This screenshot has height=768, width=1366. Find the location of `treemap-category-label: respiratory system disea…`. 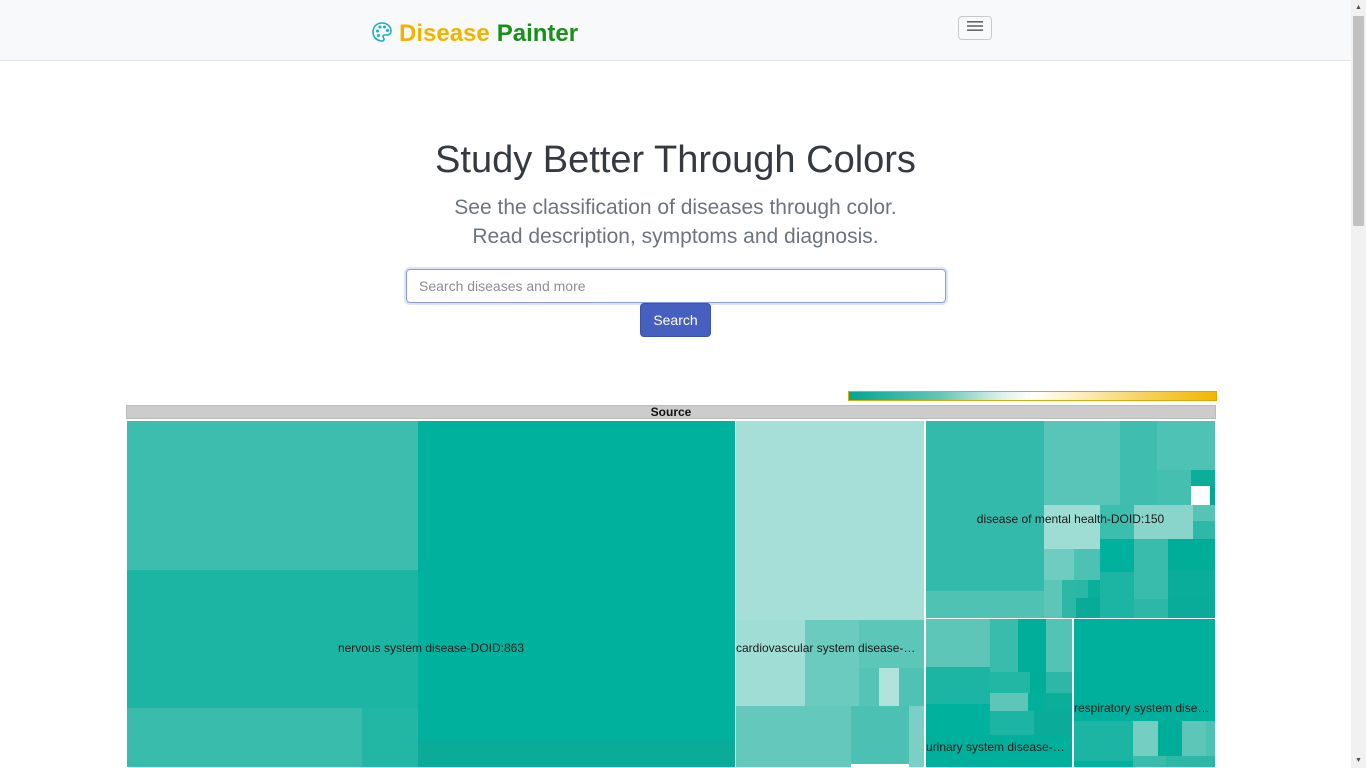

treemap-category-label: respiratory system disea… is located at coordinates (1144, 708).